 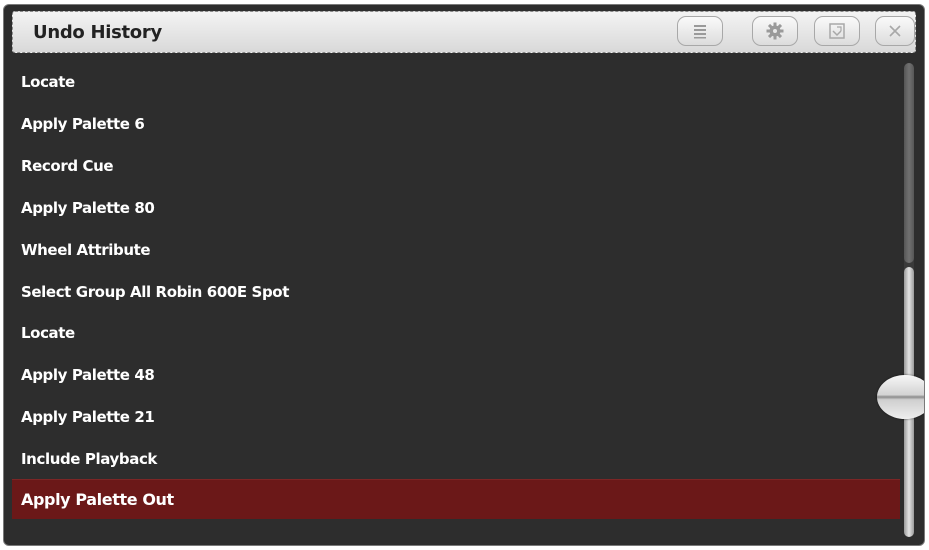 What do you see at coordinates (456, 375) in the screenshot?
I see `list-item: Apply Palette 48` at bounding box center [456, 375].